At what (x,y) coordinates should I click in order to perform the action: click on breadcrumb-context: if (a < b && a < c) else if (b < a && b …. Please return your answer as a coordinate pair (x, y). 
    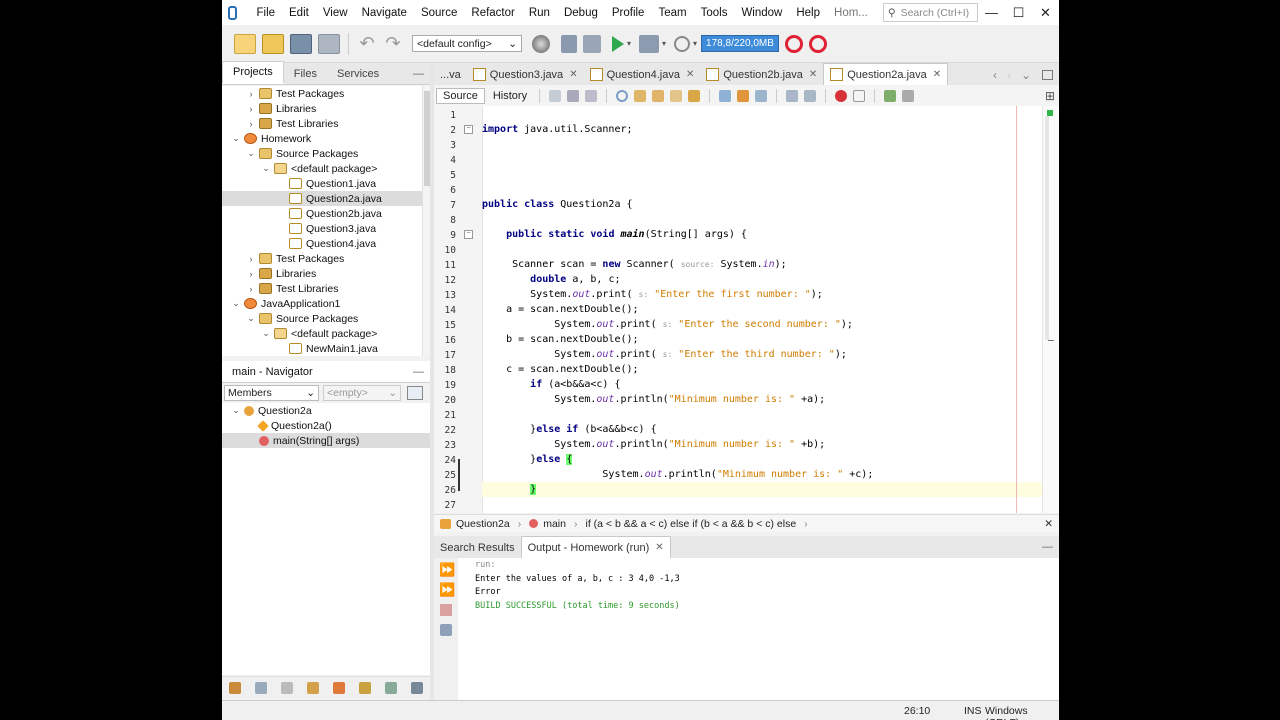
    Looking at the image, I should click on (690, 524).